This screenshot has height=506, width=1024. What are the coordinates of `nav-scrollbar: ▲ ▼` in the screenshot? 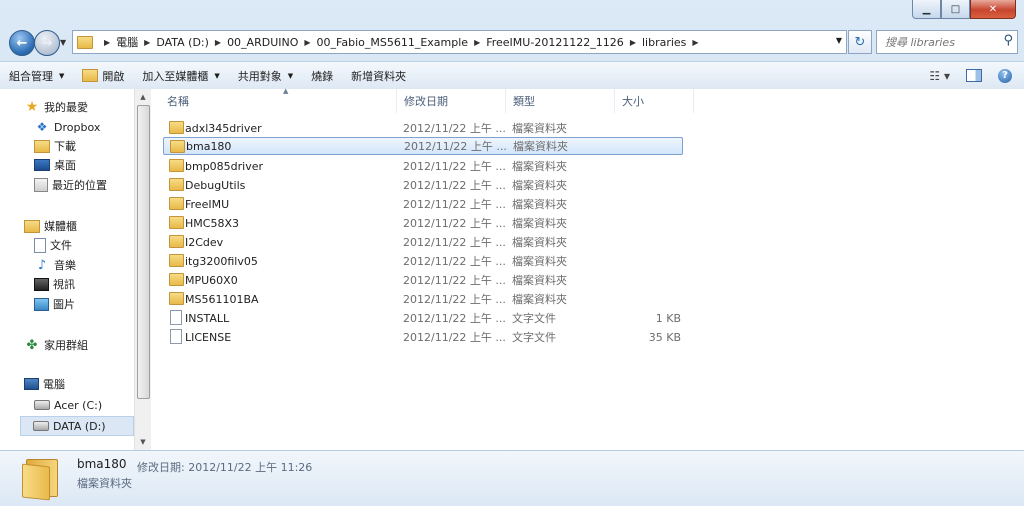 It's located at (142, 269).